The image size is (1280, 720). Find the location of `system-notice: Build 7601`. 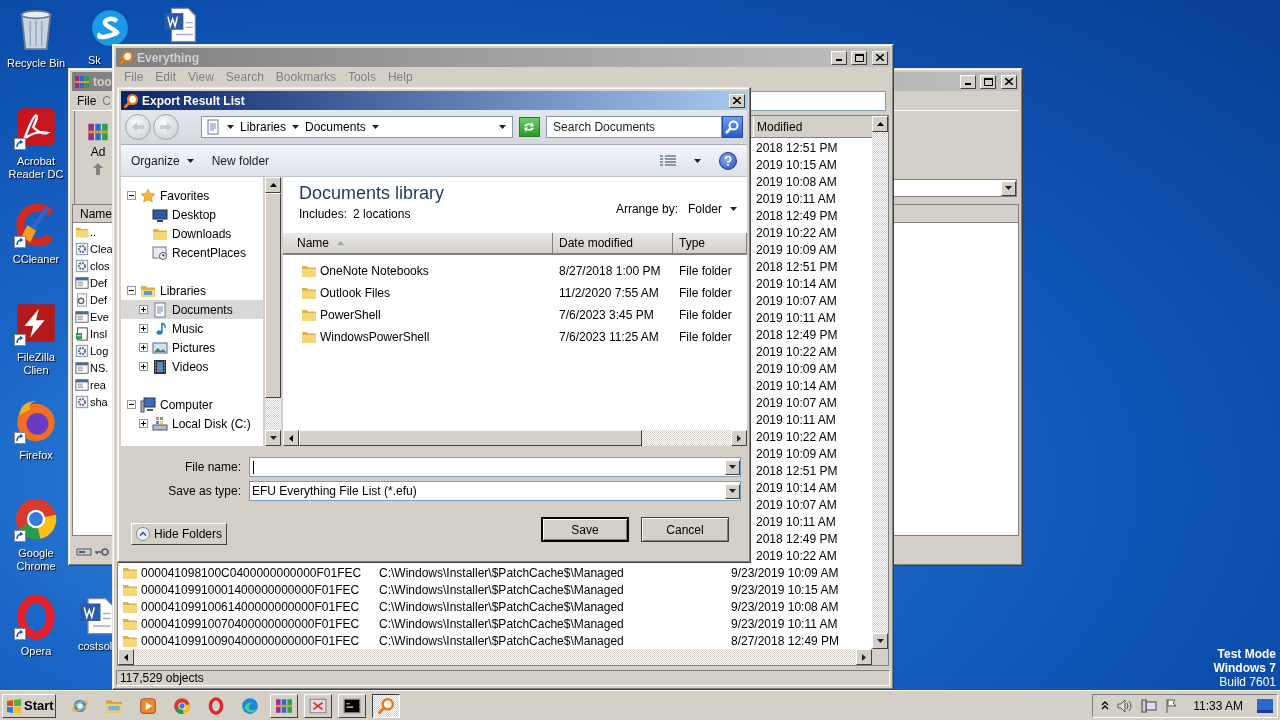

system-notice: Build 7601 is located at coordinates (1247, 682).